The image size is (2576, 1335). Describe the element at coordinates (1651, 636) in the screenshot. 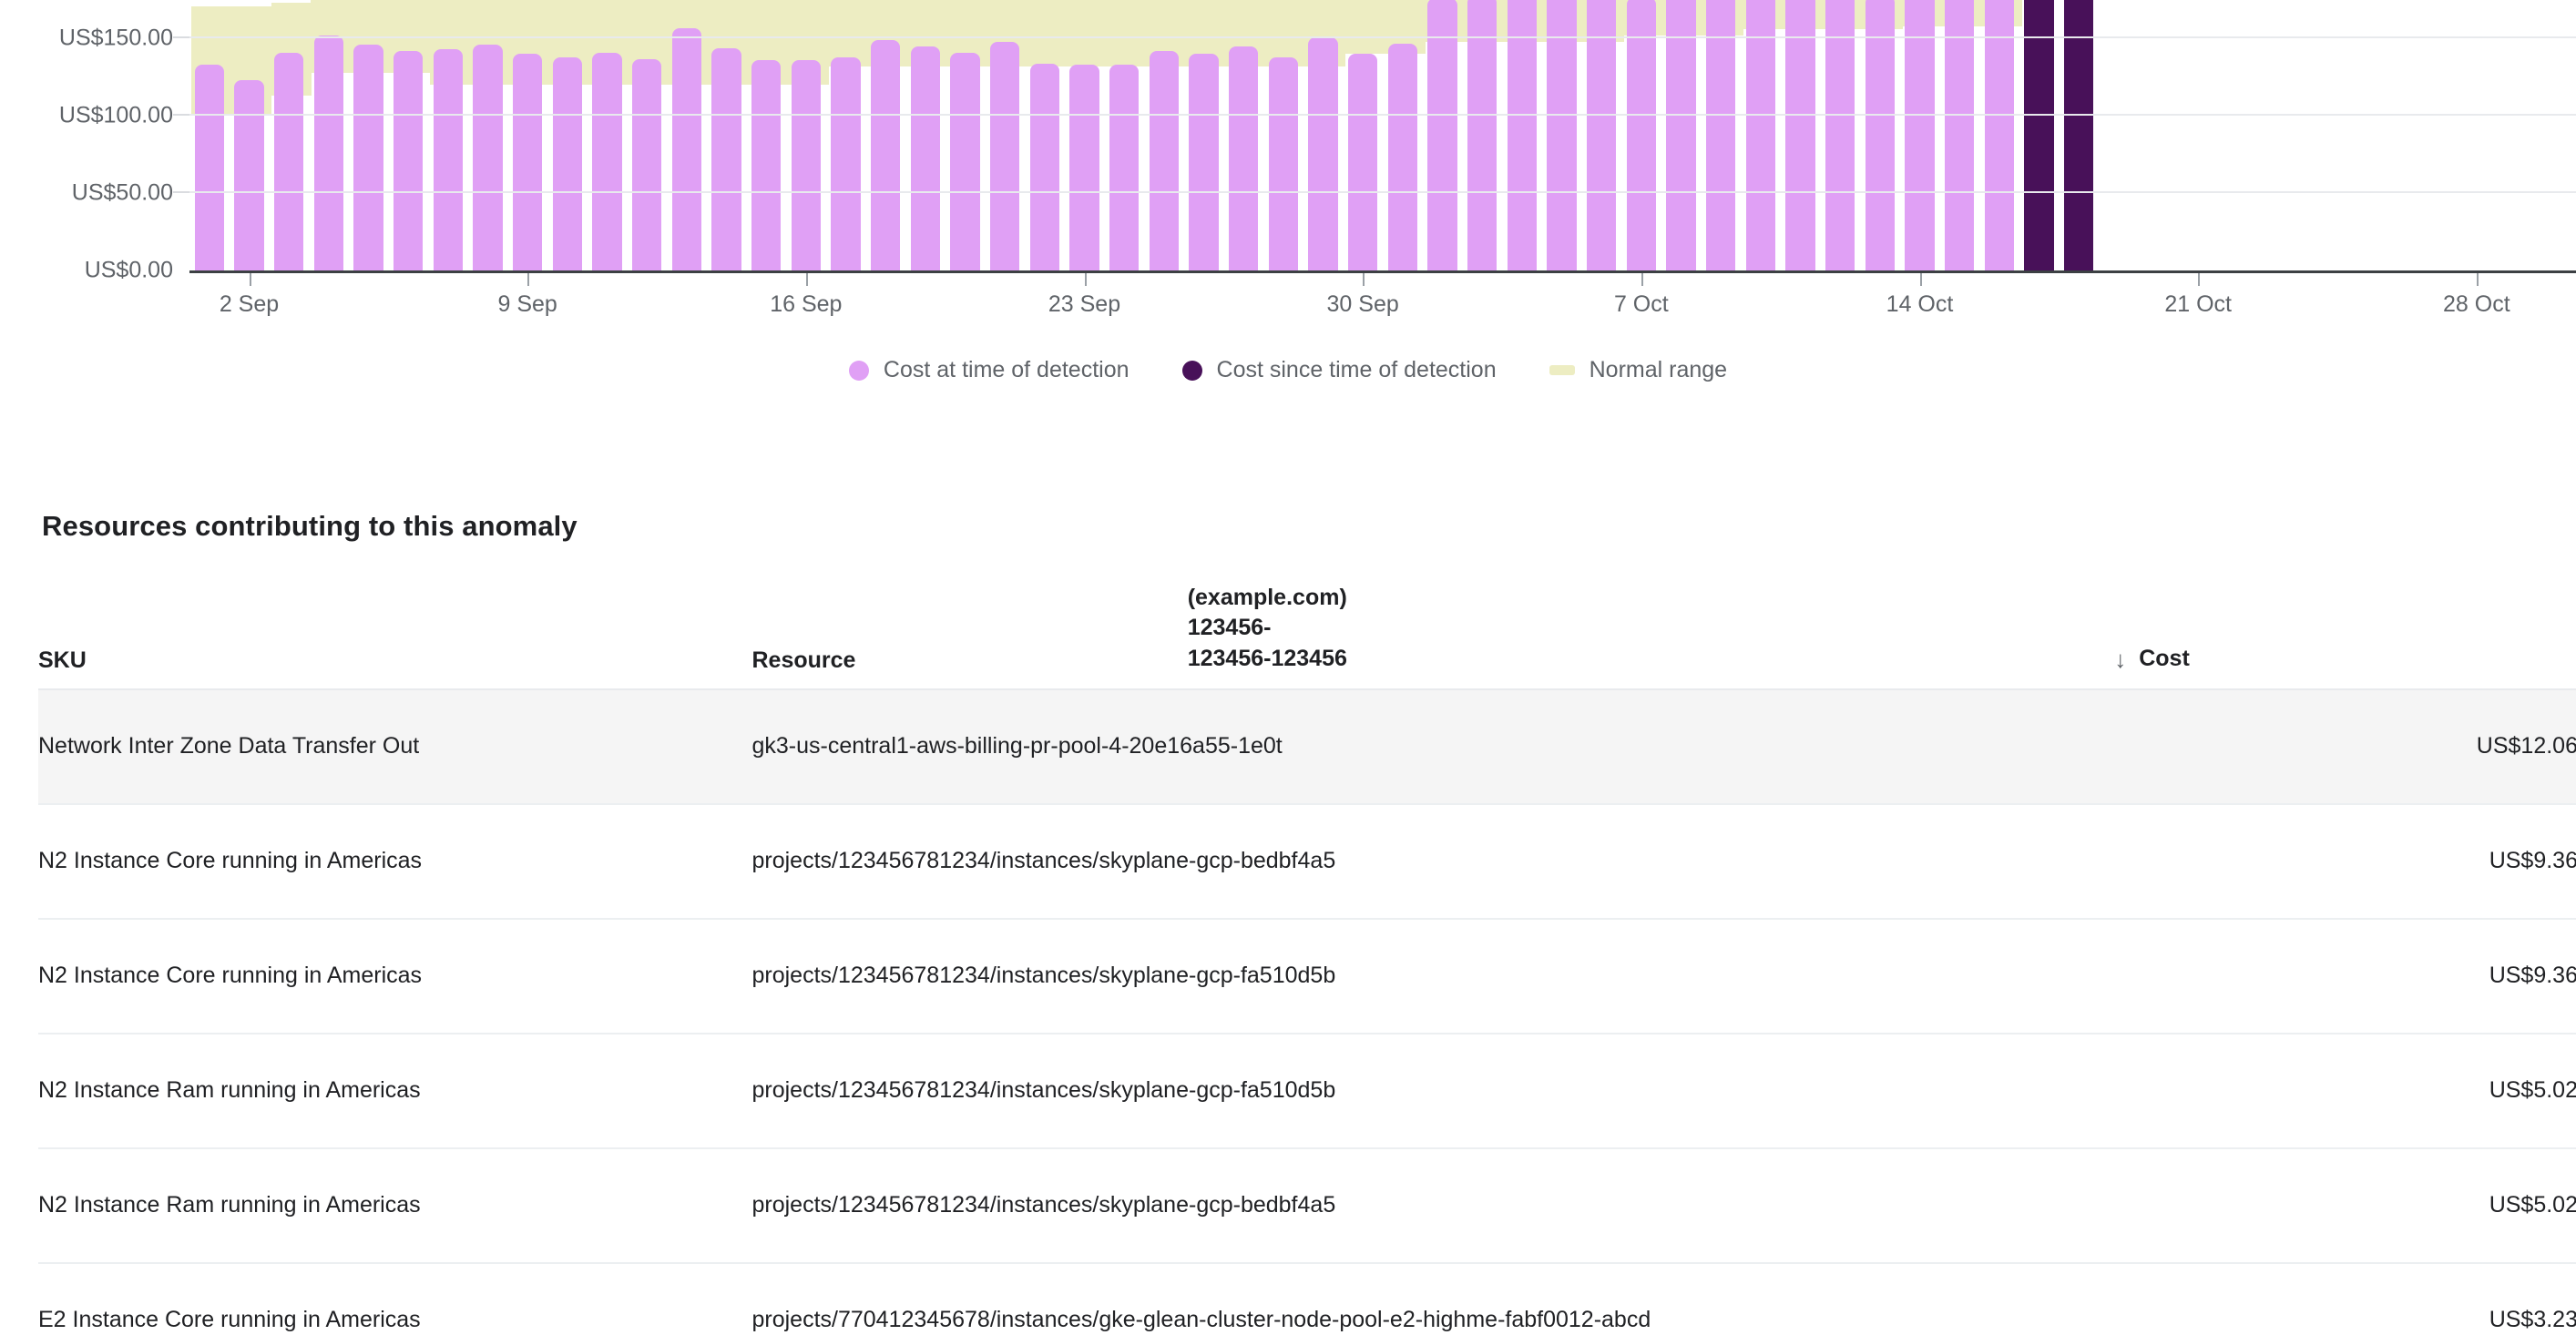

I see `column-header-account: (example.com) 123456- 123456-123456` at that location.